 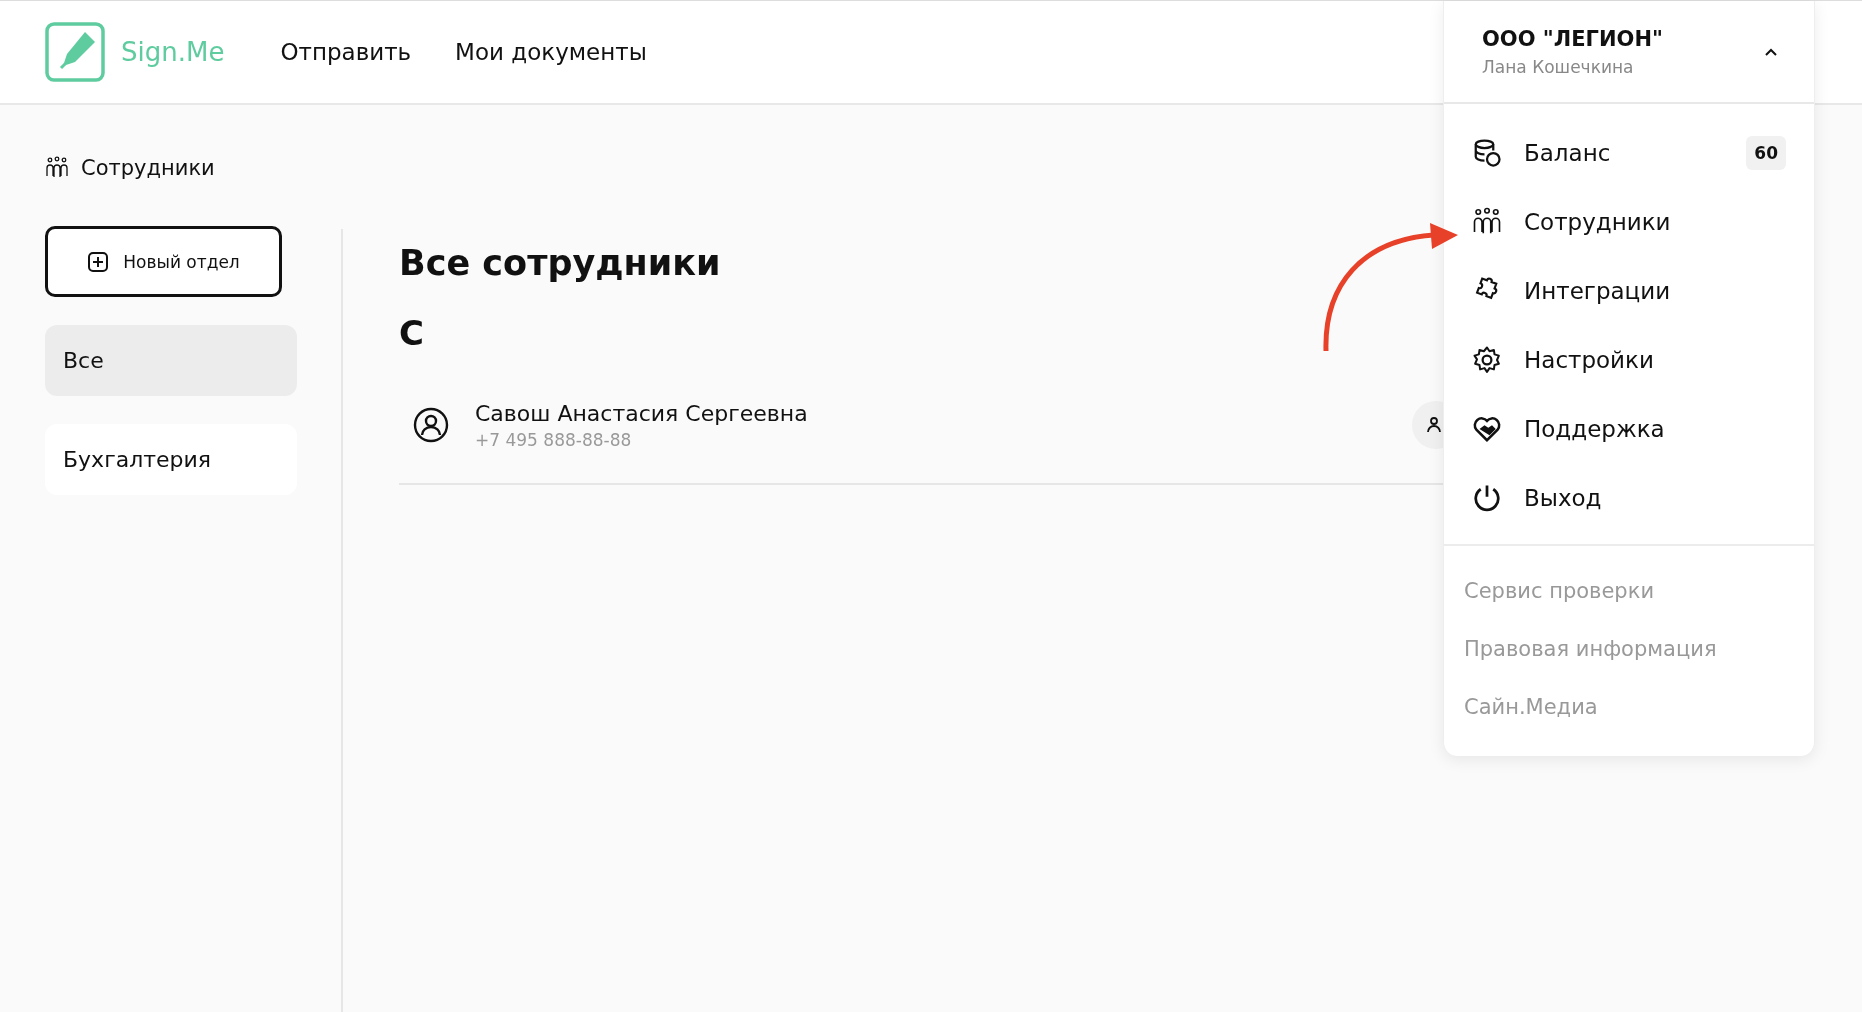 I want to click on balance-count: 60, so click(x=1766, y=152).